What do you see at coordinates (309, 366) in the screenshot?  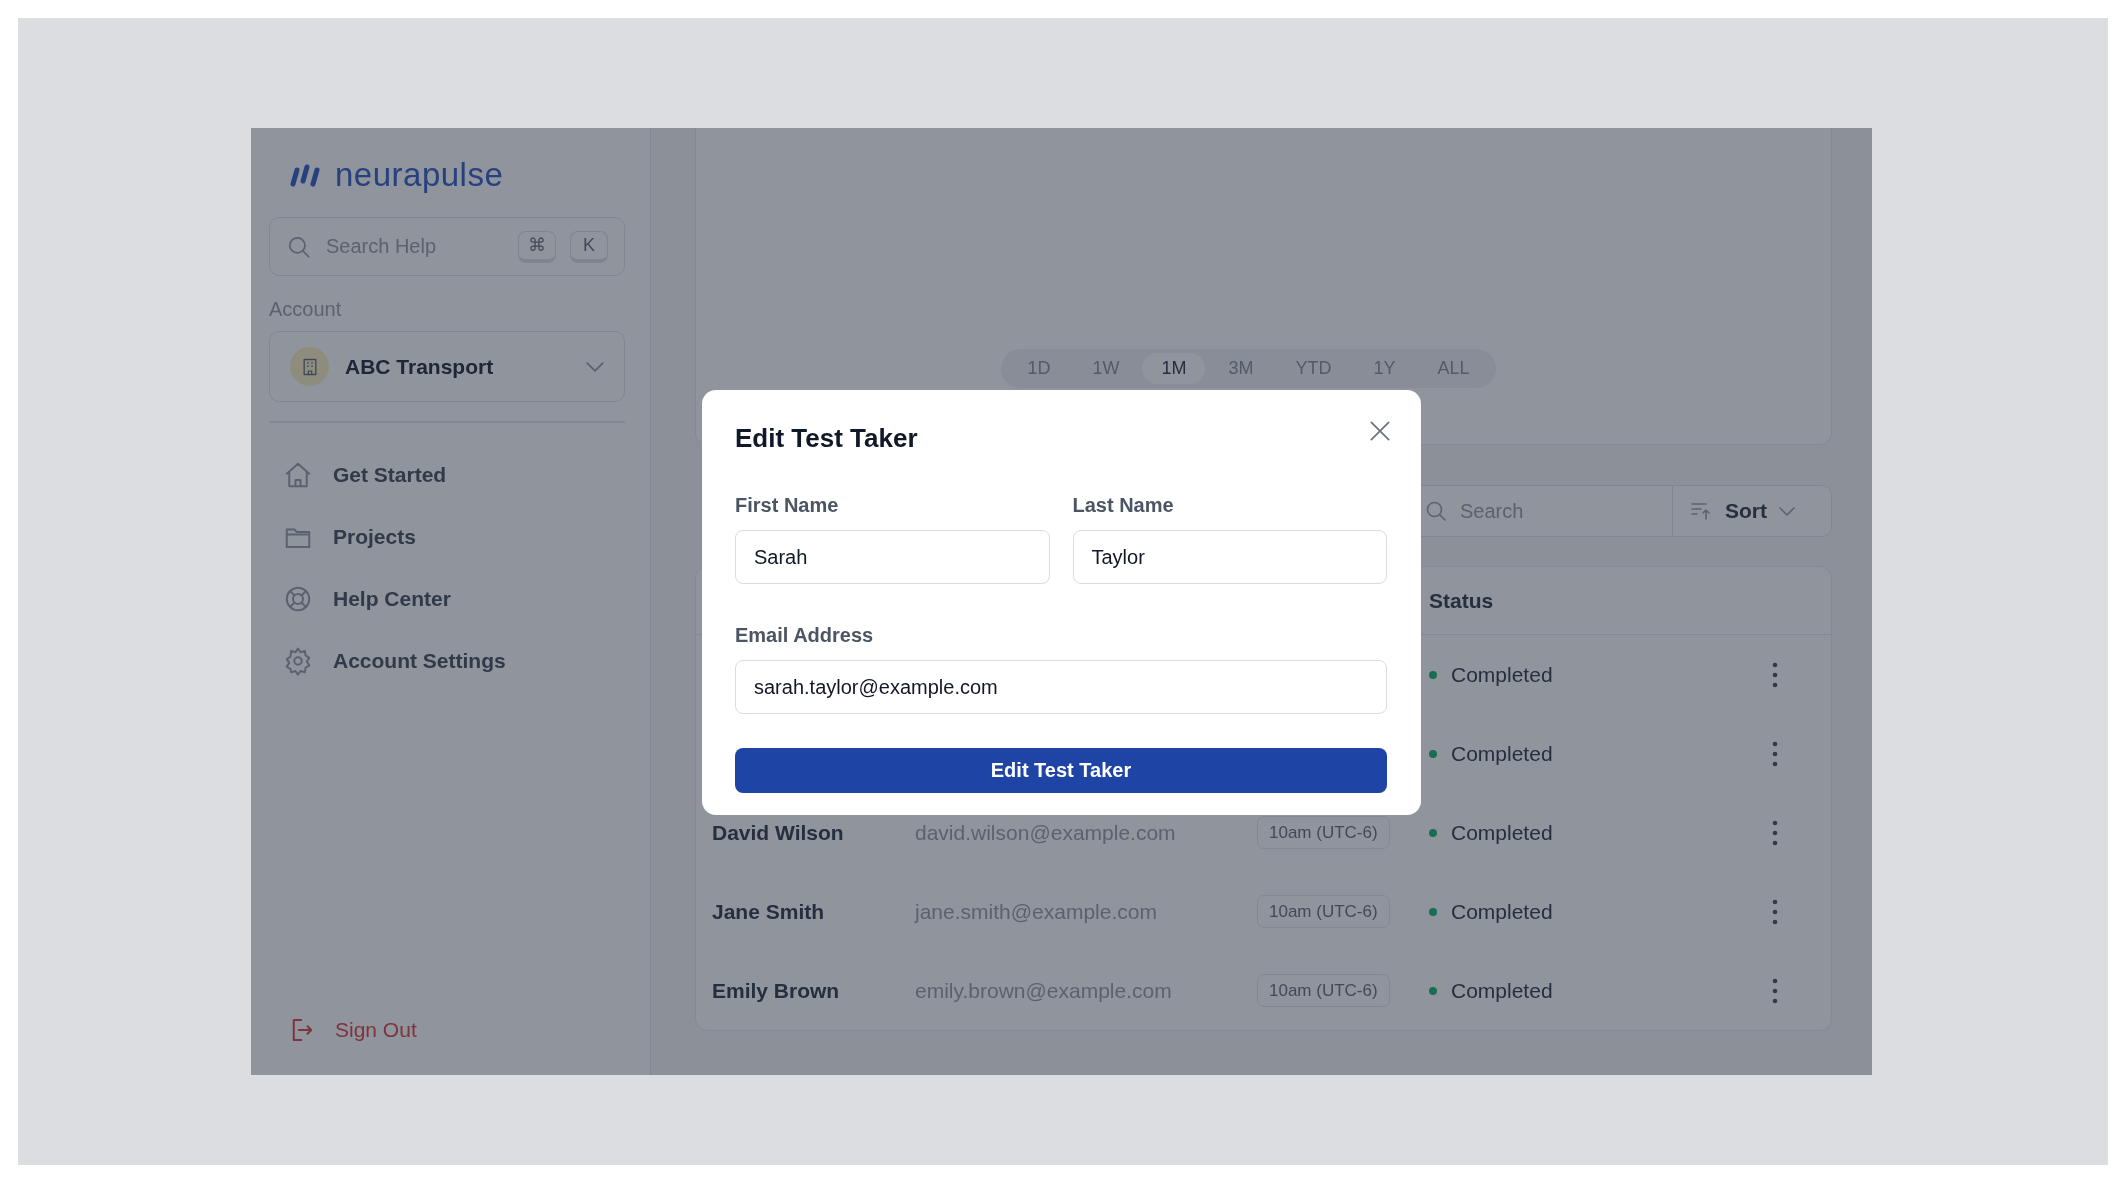 I see `building-icon` at bounding box center [309, 366].